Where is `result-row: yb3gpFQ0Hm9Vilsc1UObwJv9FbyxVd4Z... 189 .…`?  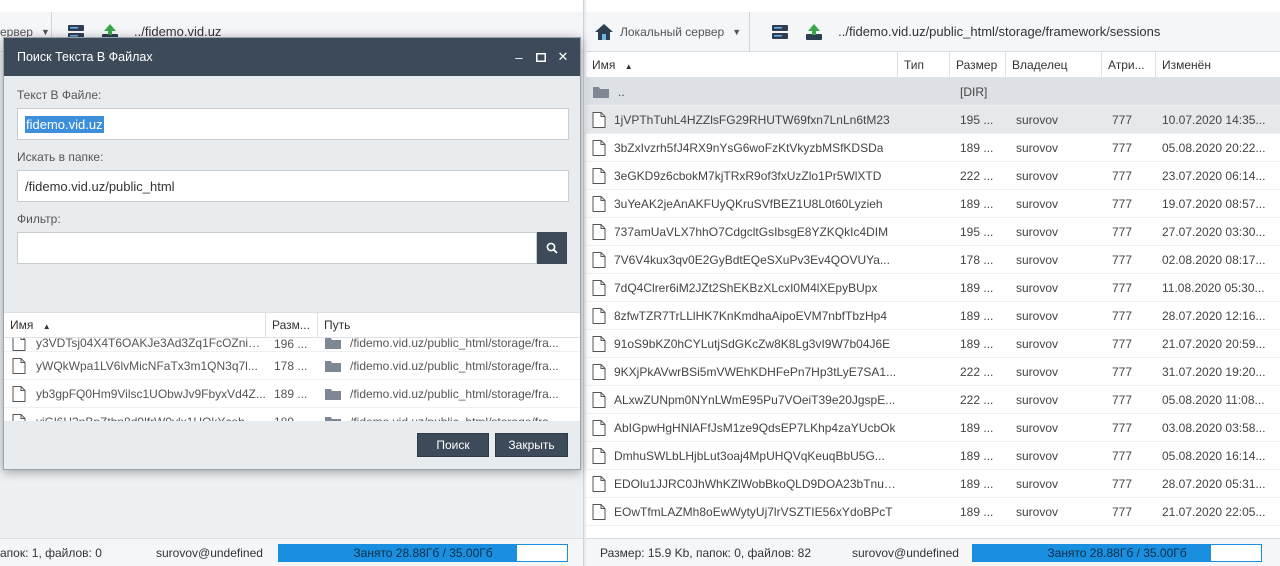
result-row: yb3gpFQ0Hm9Vilsc1UObwJv9FbyxVd4Z... 189 .… is located at coordinates (292, 394).